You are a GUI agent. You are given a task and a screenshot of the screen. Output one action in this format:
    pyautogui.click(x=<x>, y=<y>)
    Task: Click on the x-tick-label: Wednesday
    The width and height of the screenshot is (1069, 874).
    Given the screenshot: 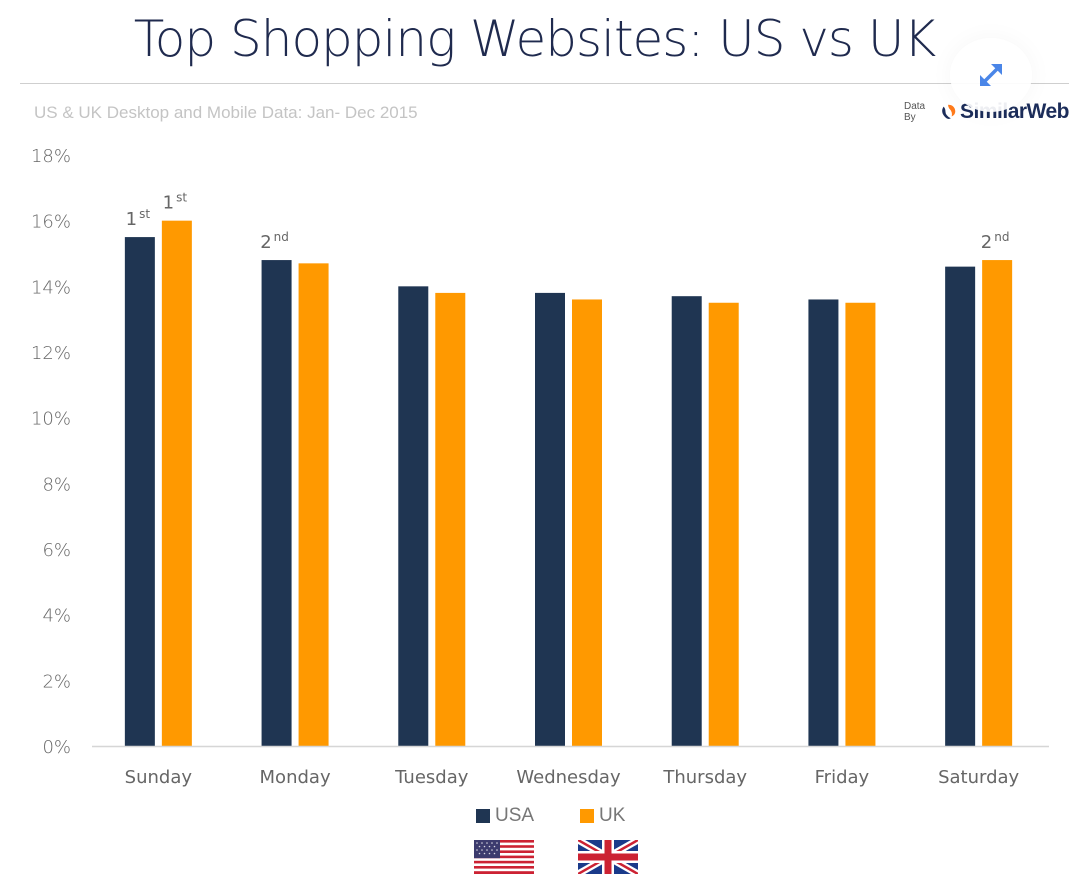 What is the action you would take?
    pyautogui.click(x=568, y=777)
    